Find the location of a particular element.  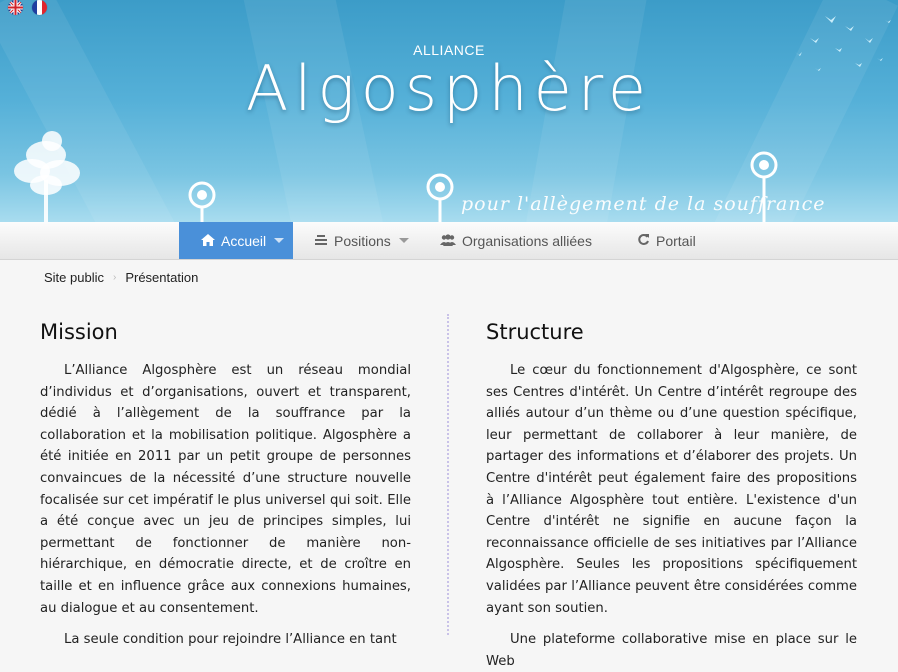

column-divider is located at coordinates (448, 474).